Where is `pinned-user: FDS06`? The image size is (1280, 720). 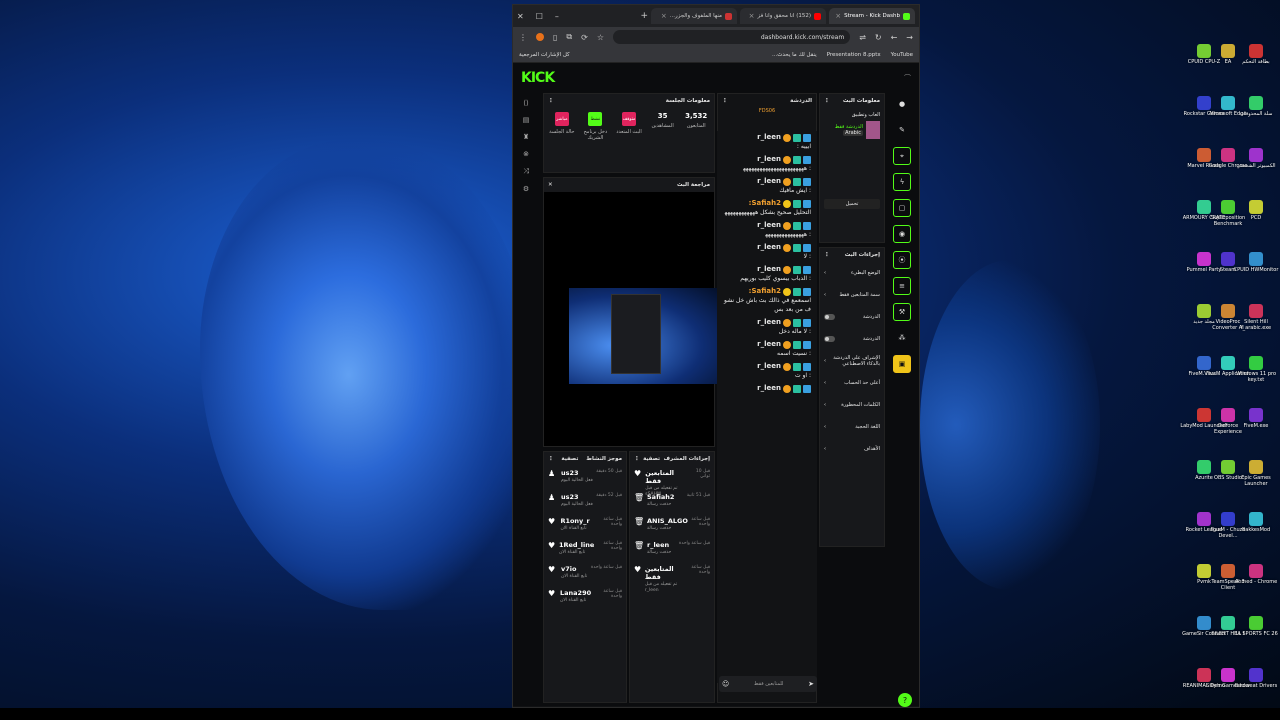 pinned-user: FDS06 is located at coordinates (767, 111).